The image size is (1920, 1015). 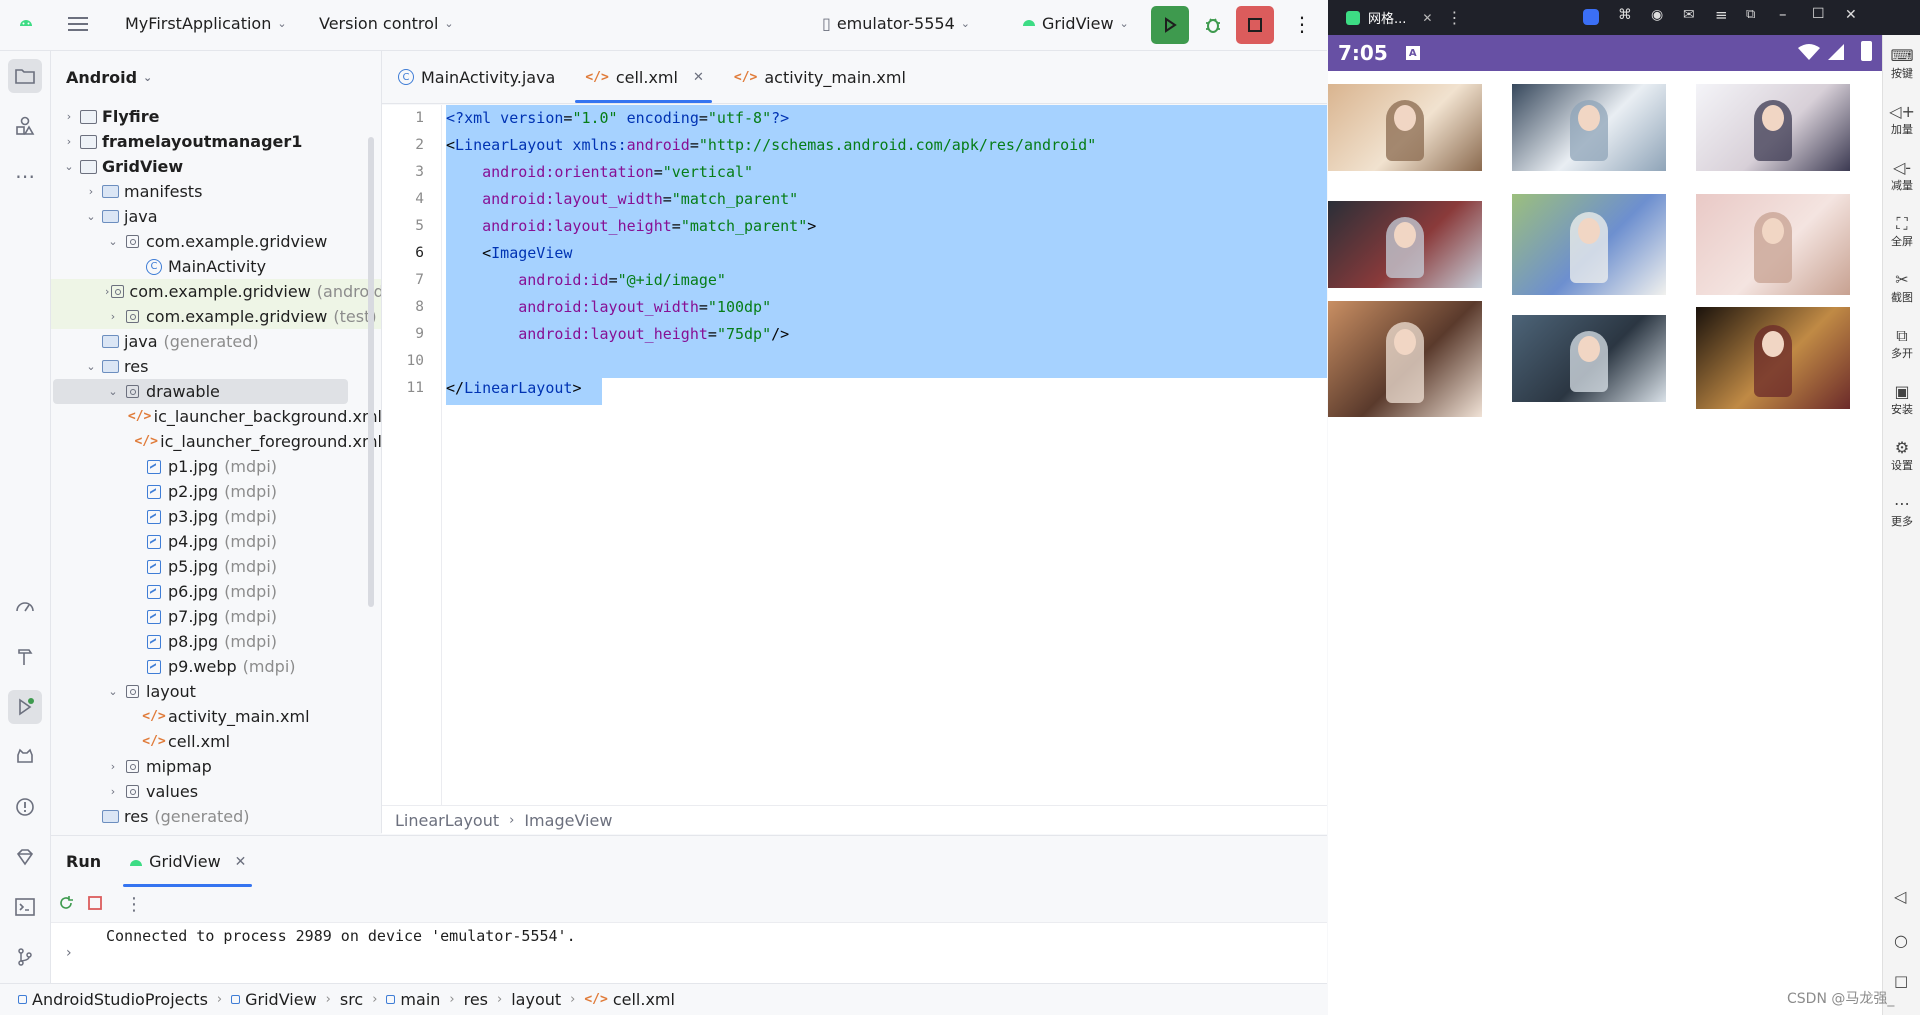 I want to click on project-view-selector: Android ⌄, so click(x=216, y=77).